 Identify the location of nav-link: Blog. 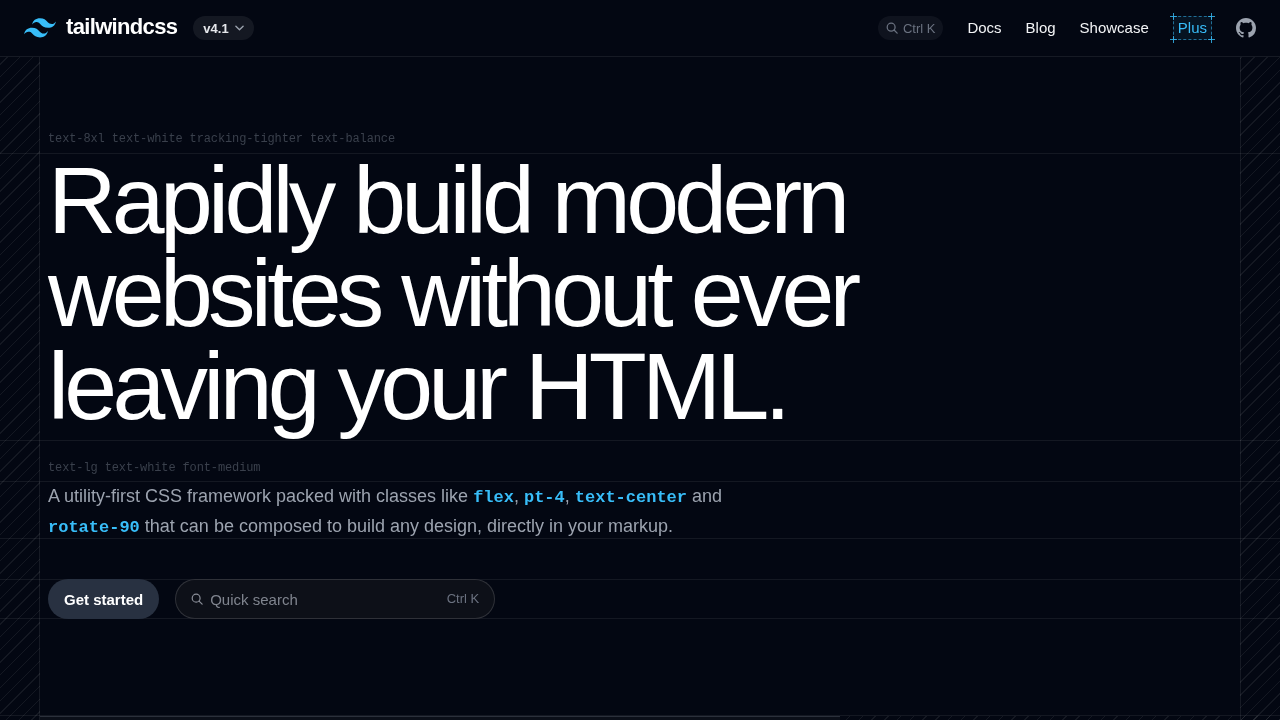
(1040, 28).